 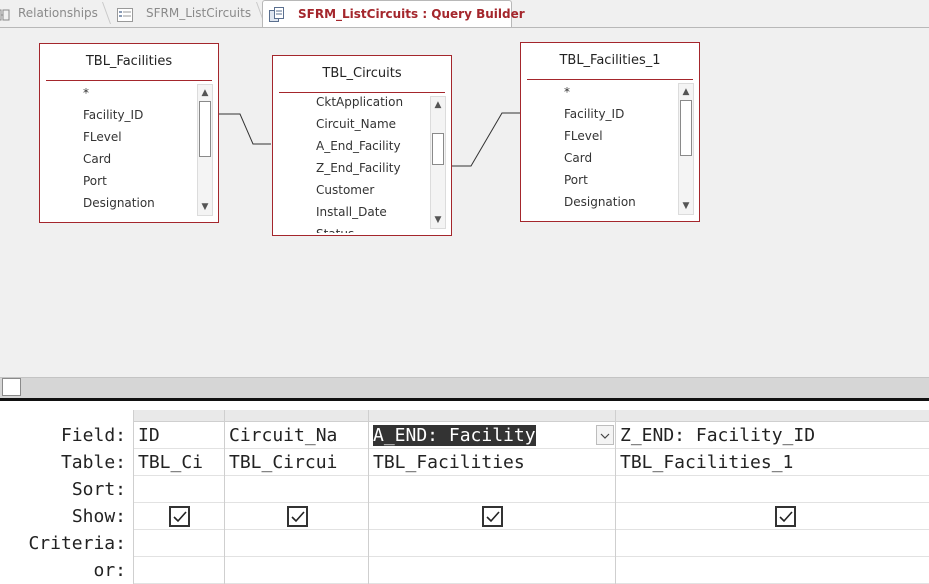 What do you see at coordinates (245, 129) in the screenshot?
I see `join-line-facilities-circuits` at bounding box center [245, 129].